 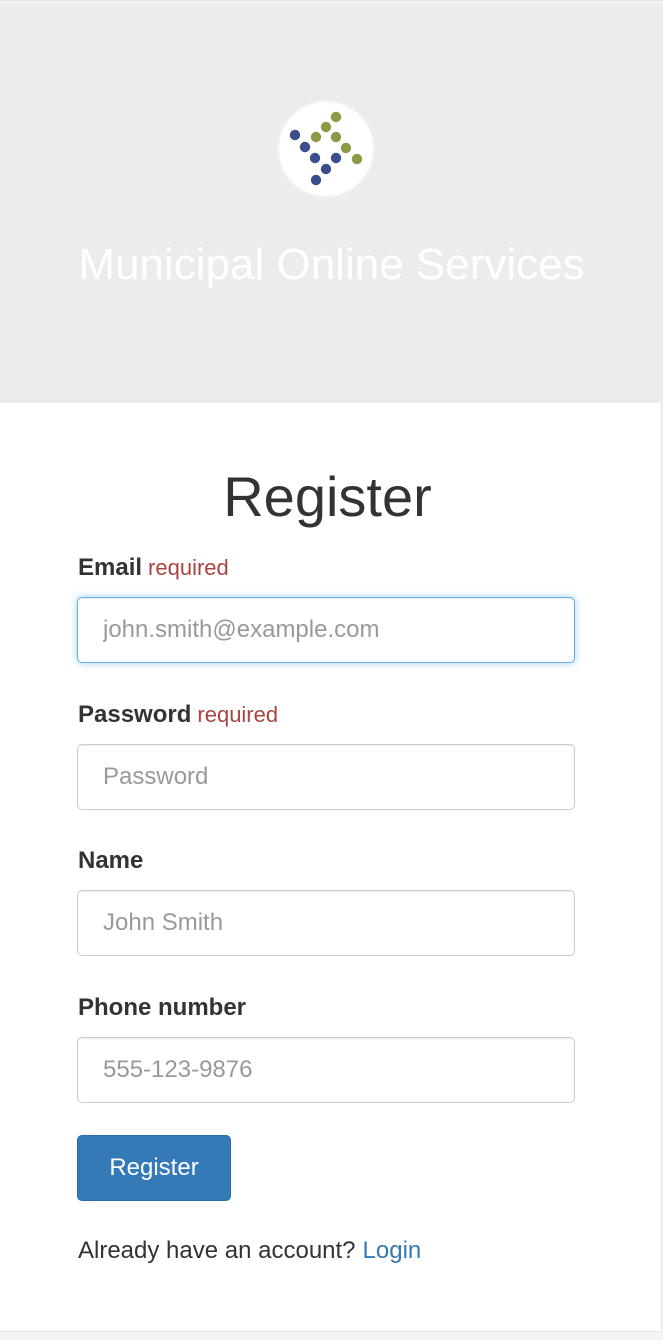 What do you see at coordinates (238, 714) in the screenshot?
I see `password-required-badge: required` at bounding box center [238, 714].